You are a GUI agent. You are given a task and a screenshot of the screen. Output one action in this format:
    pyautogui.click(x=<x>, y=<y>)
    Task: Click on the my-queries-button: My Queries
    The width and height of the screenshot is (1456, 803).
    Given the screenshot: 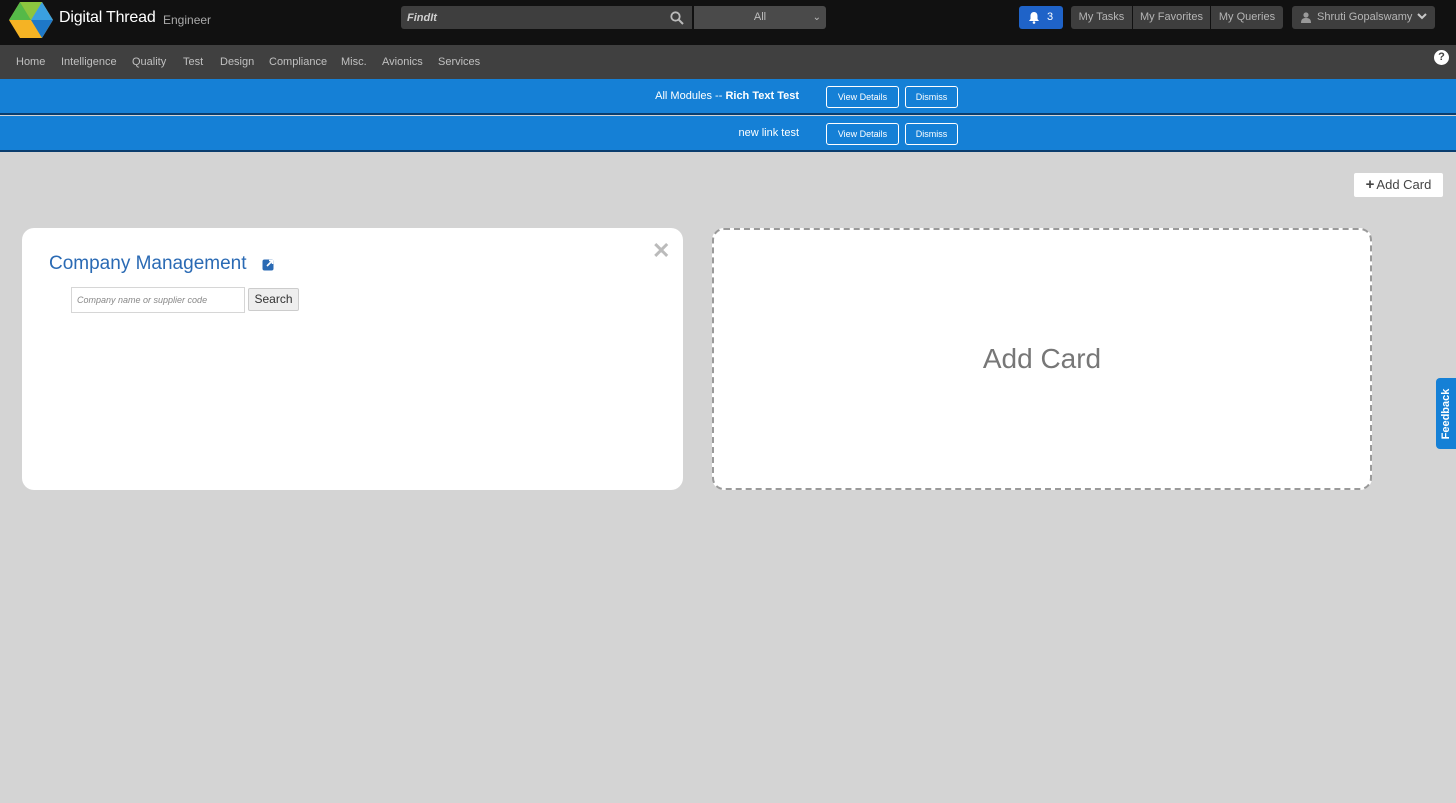 What is the action you would take?
    pyautogui.click(x=1247, y=17)
    